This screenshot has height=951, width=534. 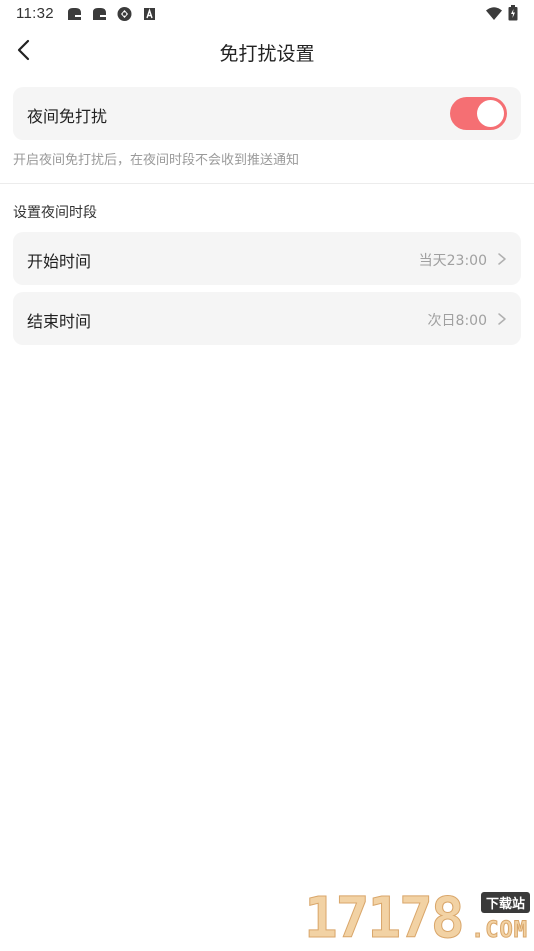 I want to click on end-time-row: 结束时间 次日8:00, so click(x=267, y=318).